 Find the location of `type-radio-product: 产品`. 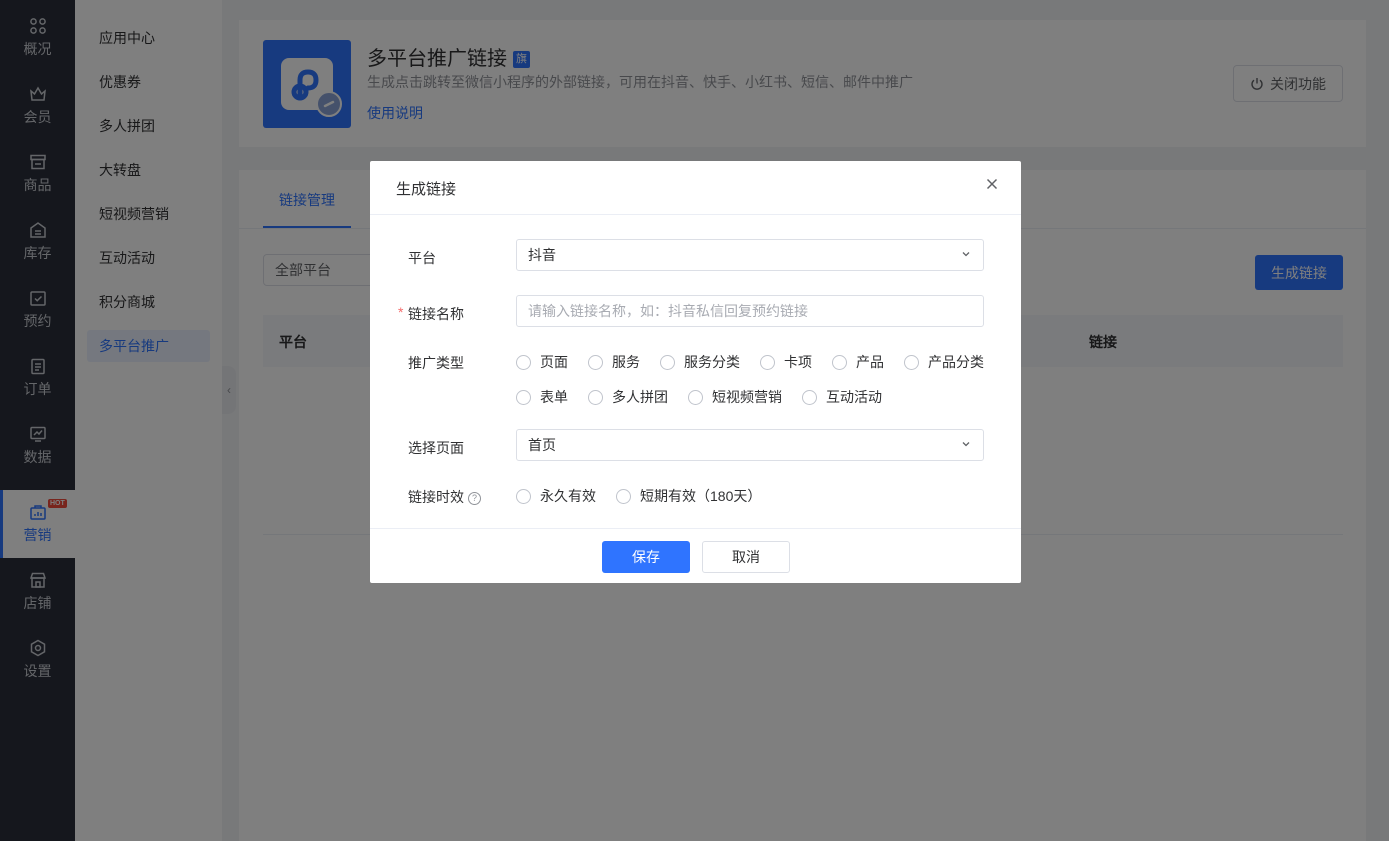

type-radio-product: 产品 is located at coordinates (858, 362).